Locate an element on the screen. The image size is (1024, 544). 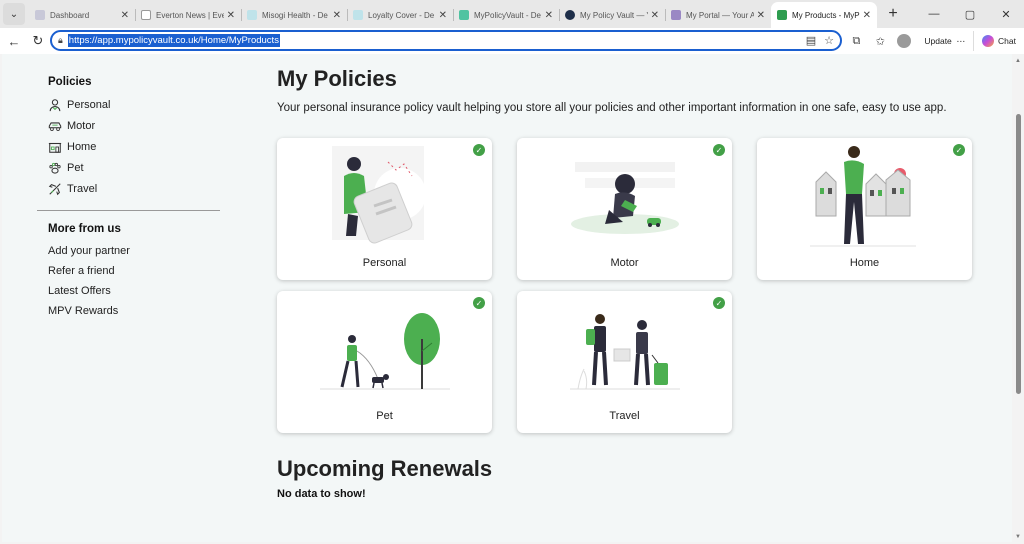
tab-my-portal: My Portal — Your A ✕ is located at coordinates (718, 15).